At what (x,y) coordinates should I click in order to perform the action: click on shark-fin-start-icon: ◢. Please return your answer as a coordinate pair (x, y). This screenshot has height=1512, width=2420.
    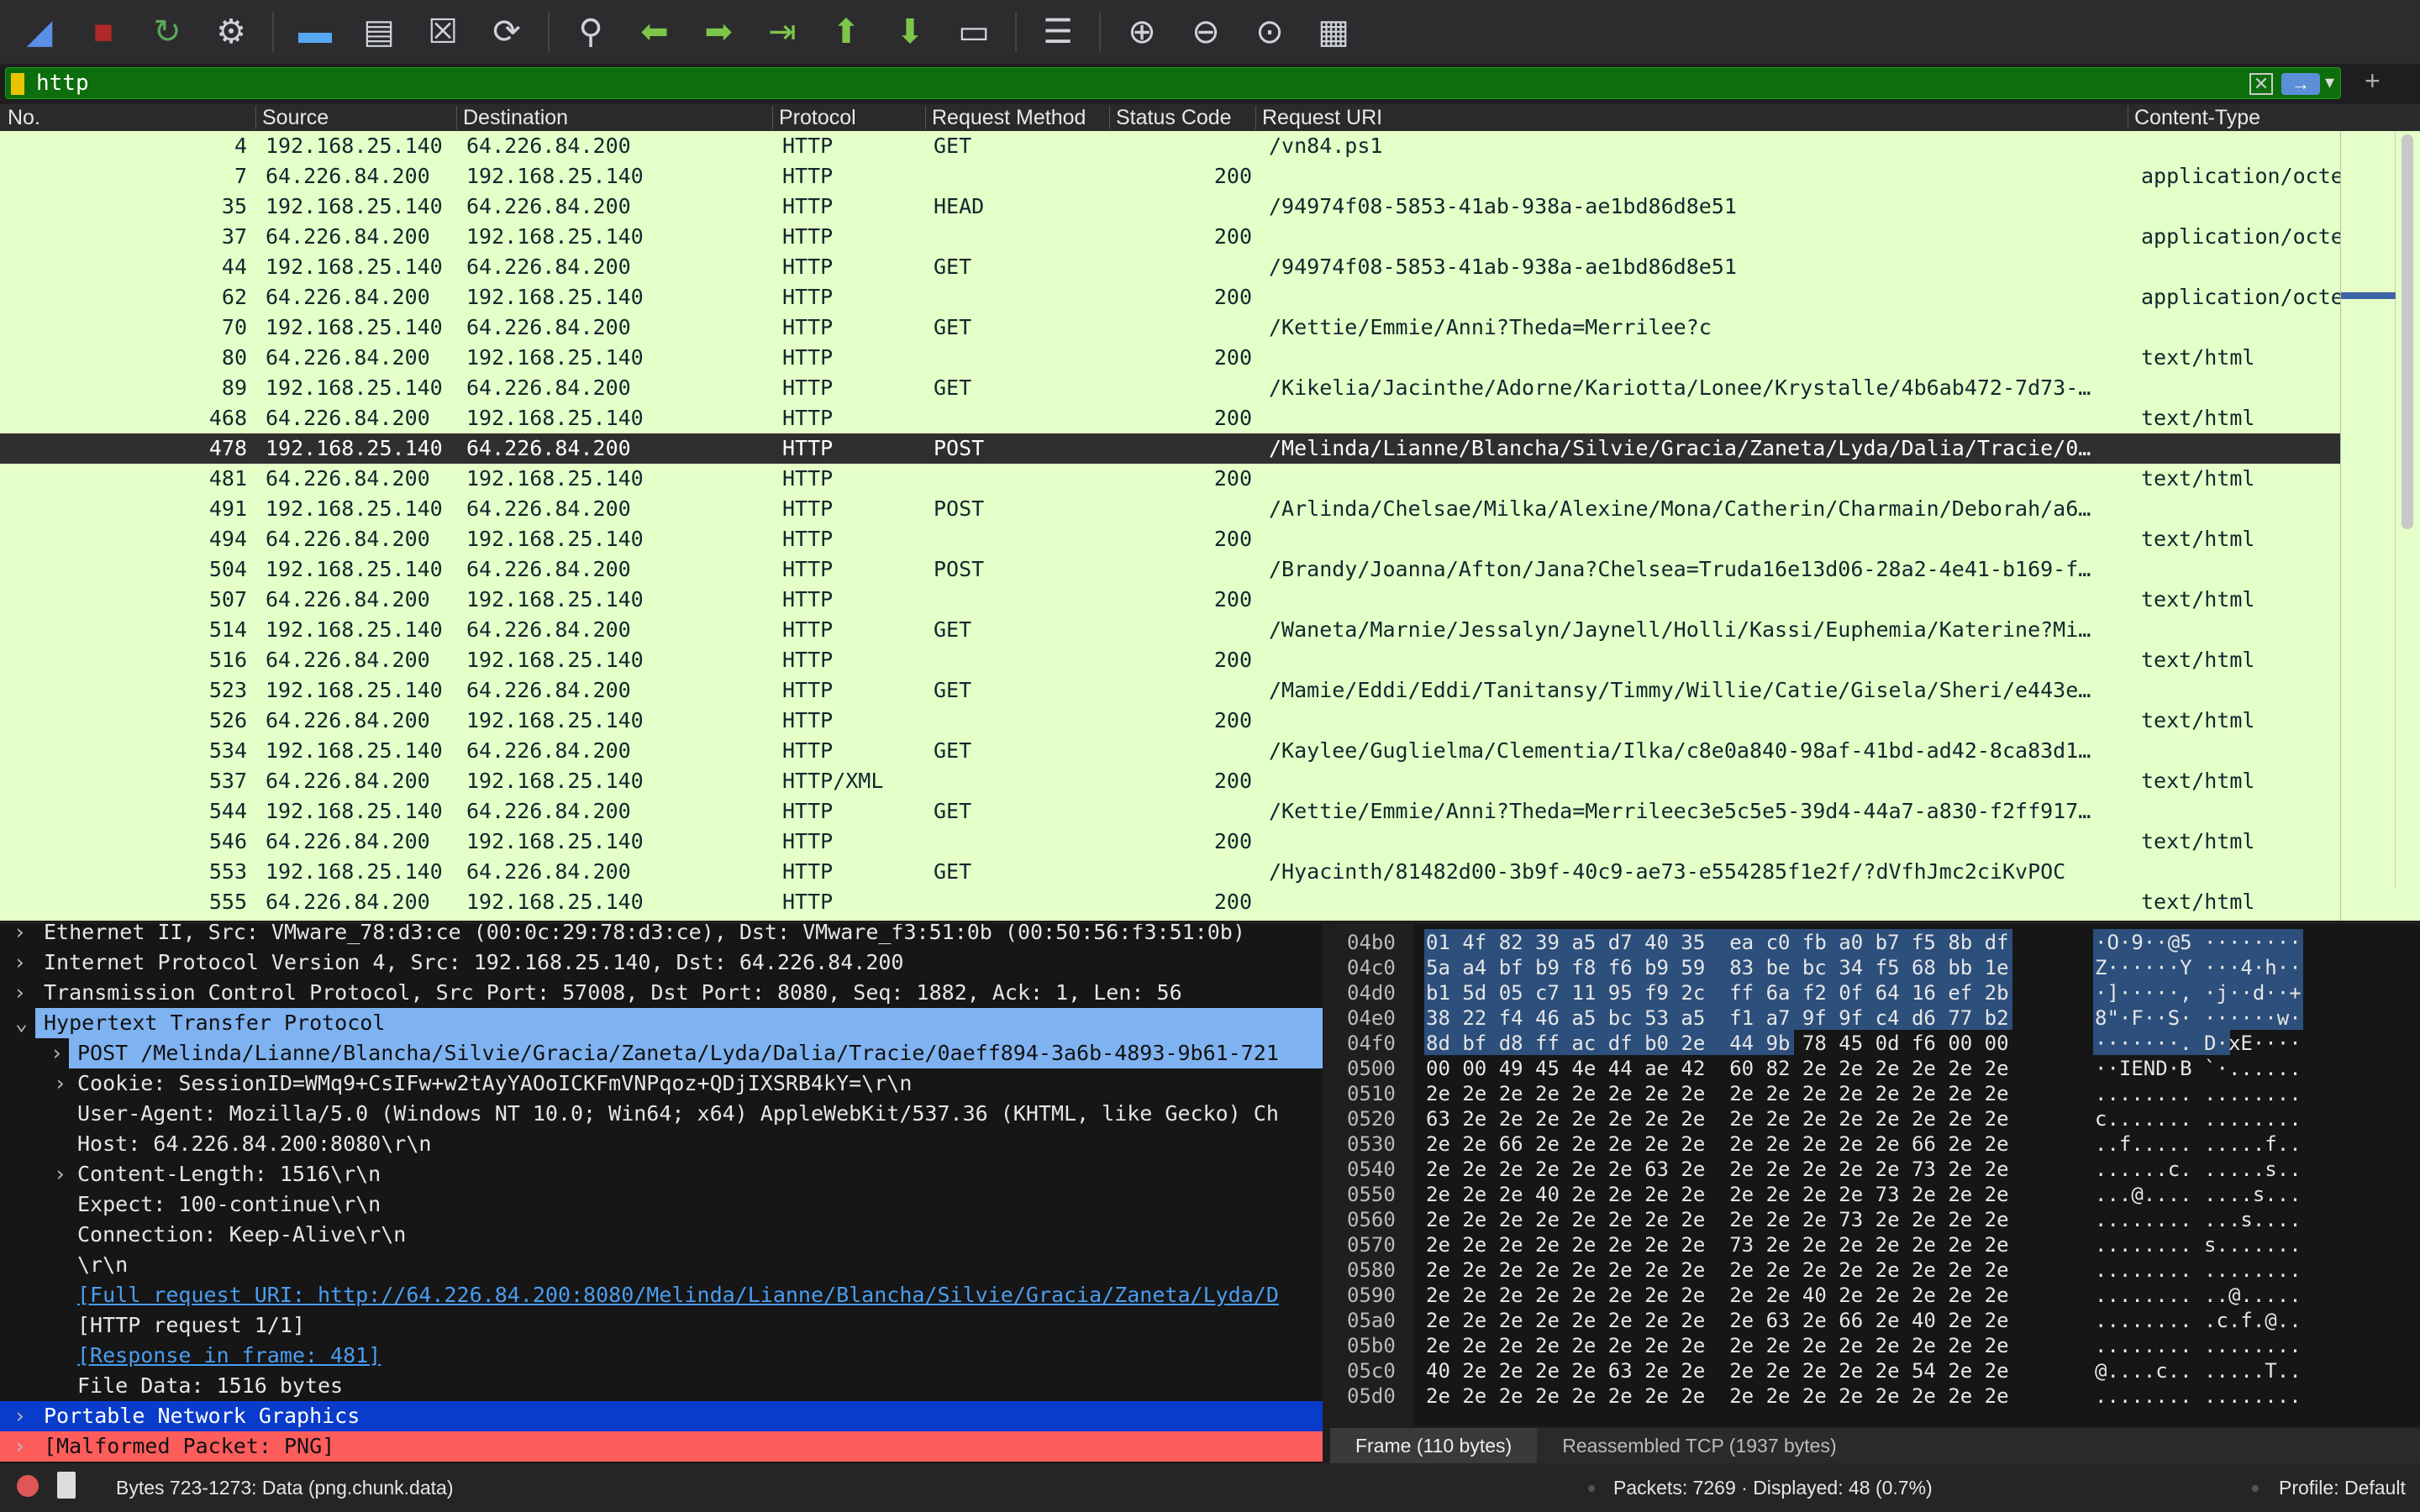
    Looking at the image, I should click on (39, 32).